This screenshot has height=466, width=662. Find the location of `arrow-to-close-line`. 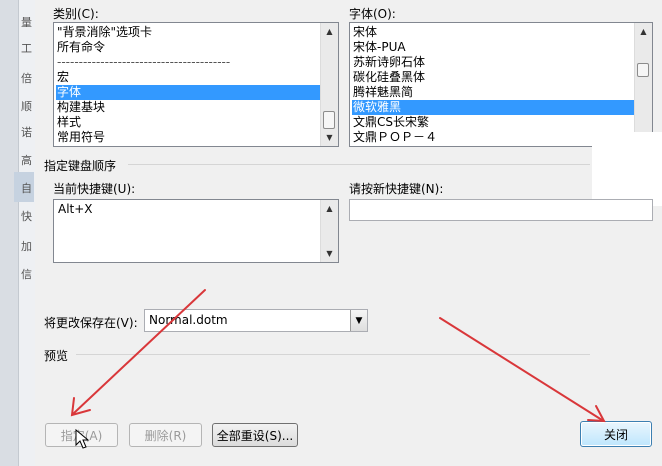

arrow-to-close-line is located at coordinates (521, 369).